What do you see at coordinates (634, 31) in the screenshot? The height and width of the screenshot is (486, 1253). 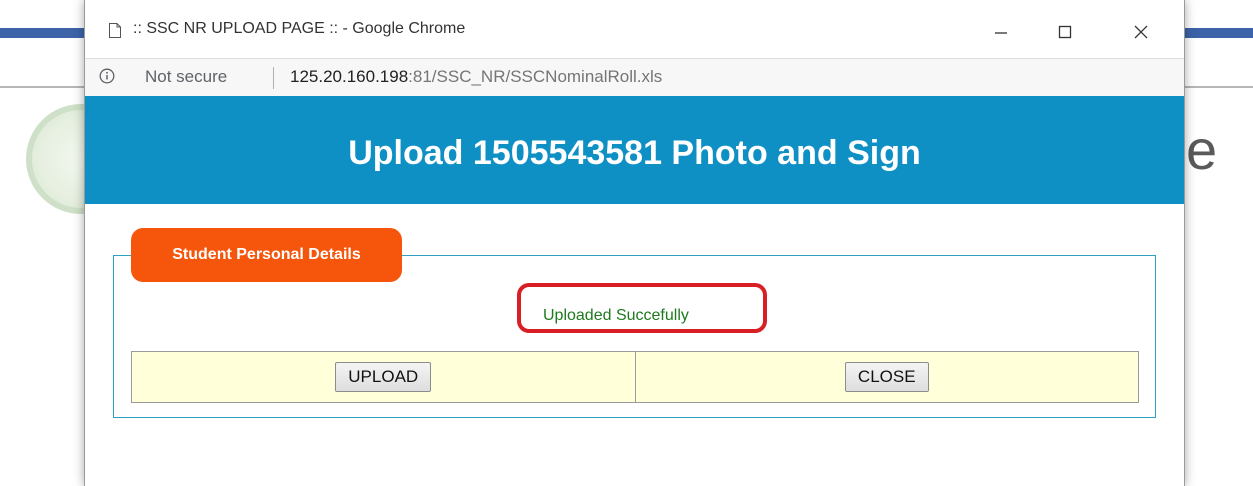 I see `window-titlebar: :: SSC NR UPLOAD PAGE :: - Google Chrome` at bounding box center [634, 31].